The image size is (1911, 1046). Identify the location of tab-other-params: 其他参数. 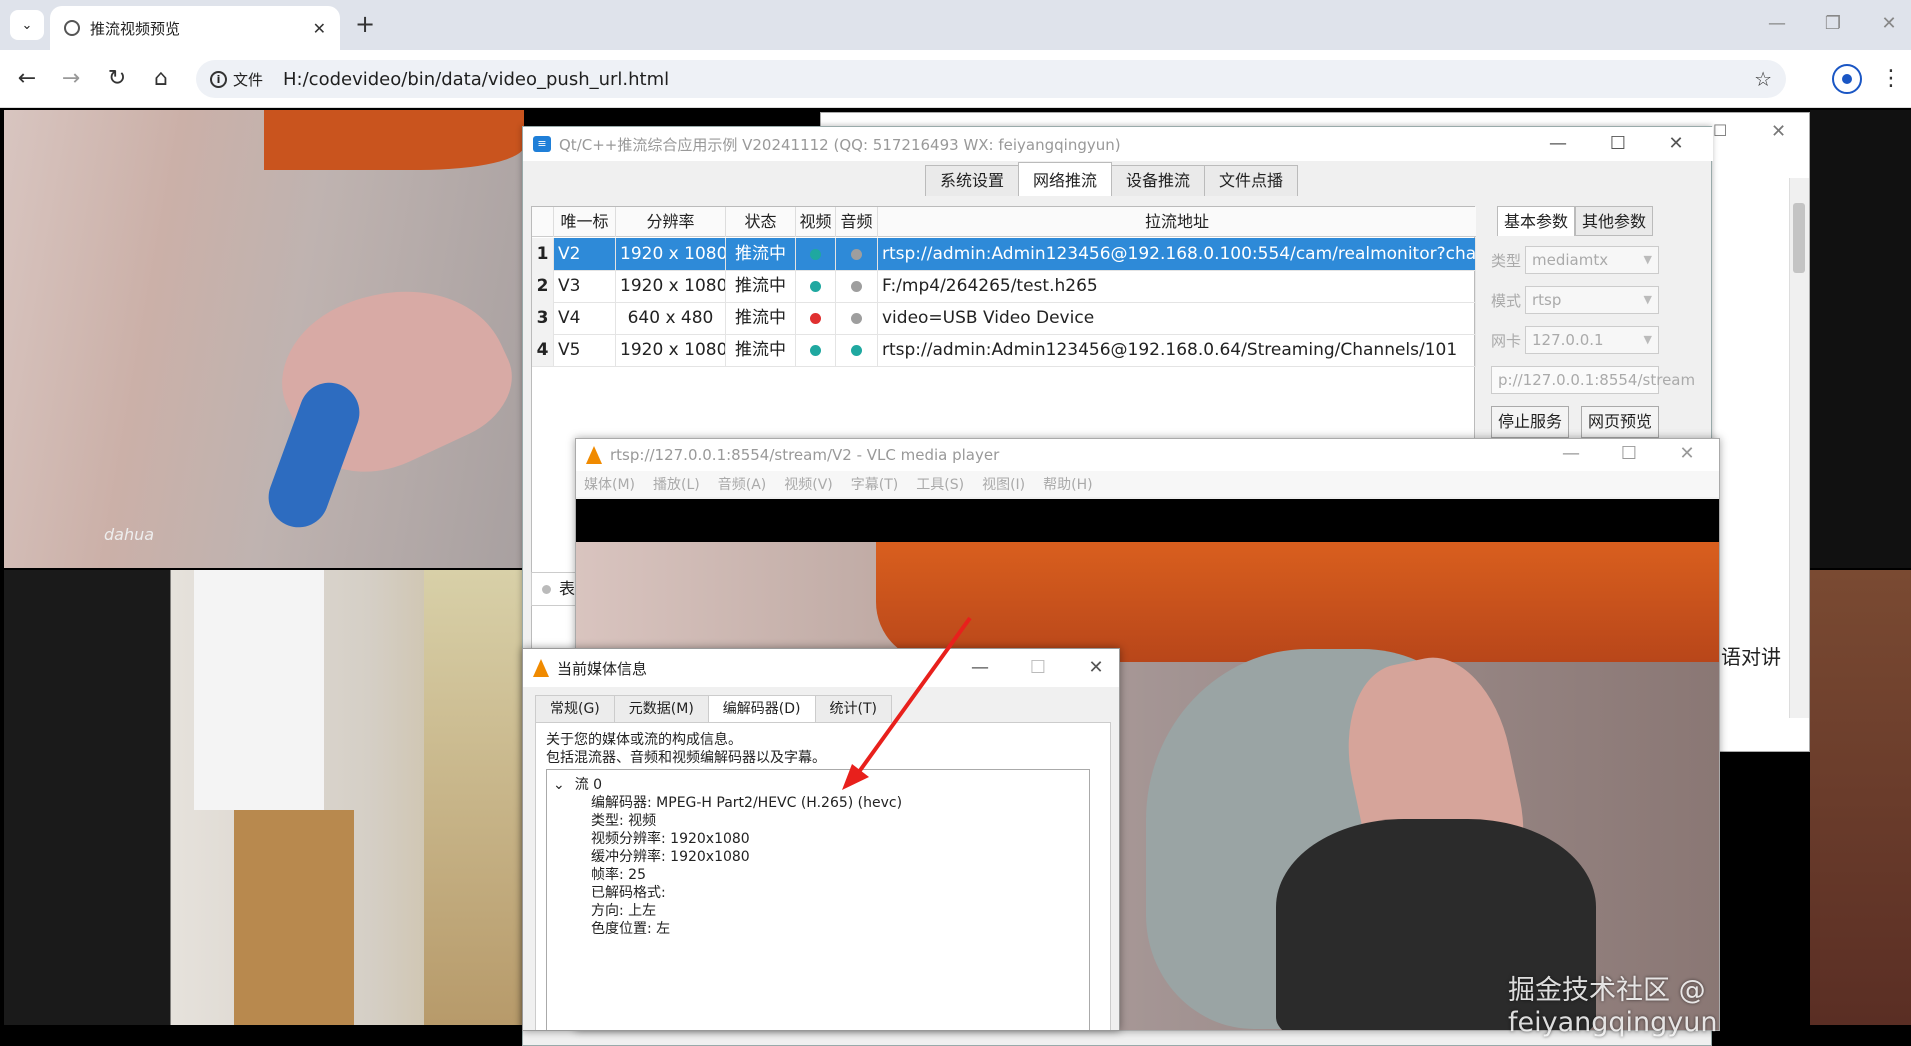
(1614, 221).